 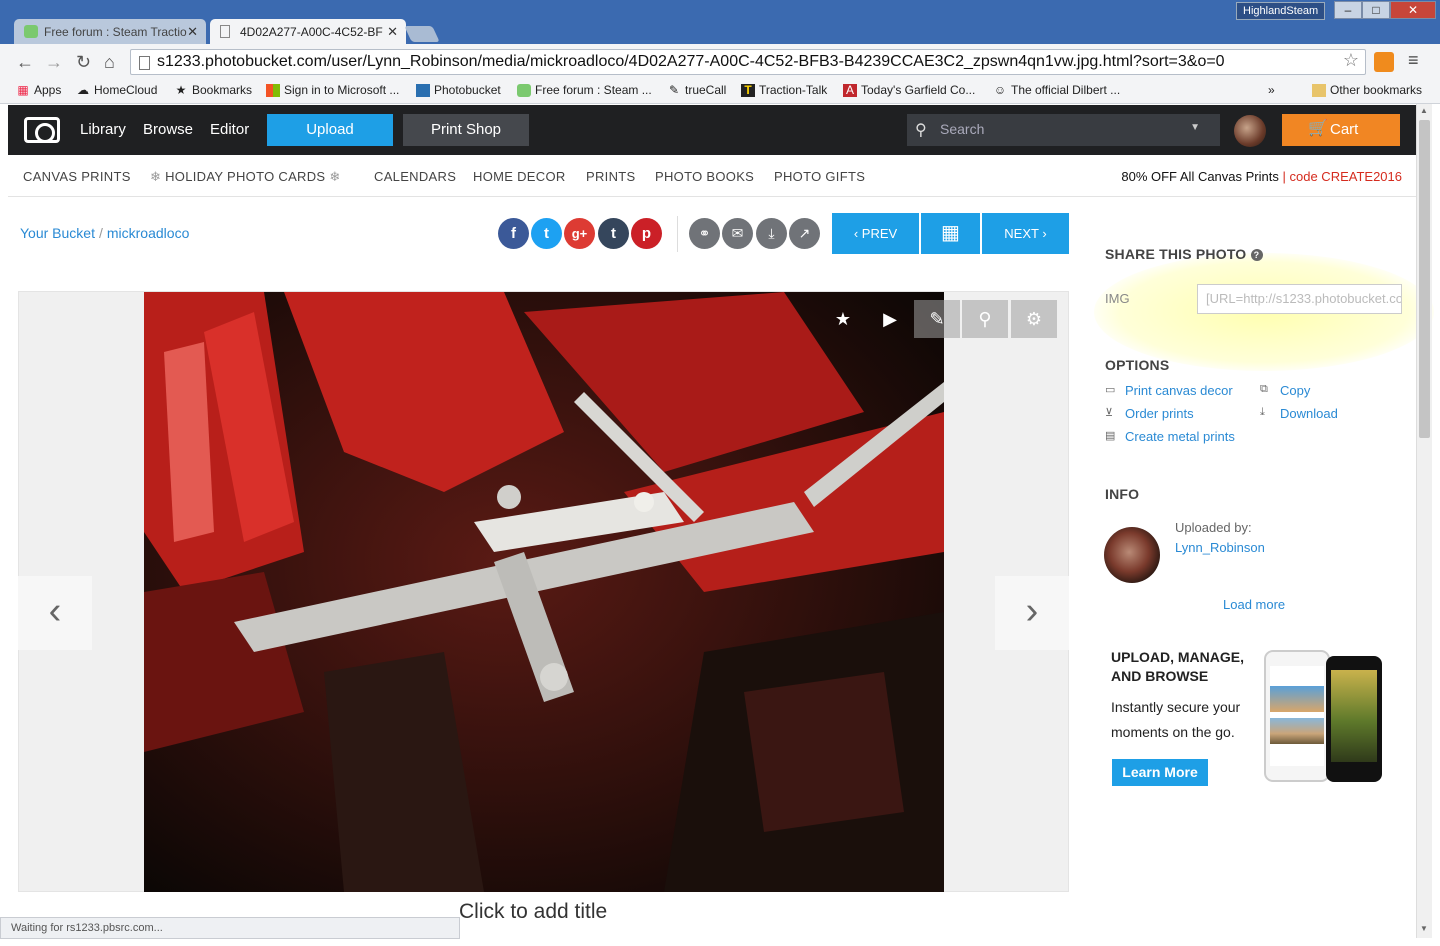 I want to click on copy-icon: ⧉, so click(x=1264, y=389).